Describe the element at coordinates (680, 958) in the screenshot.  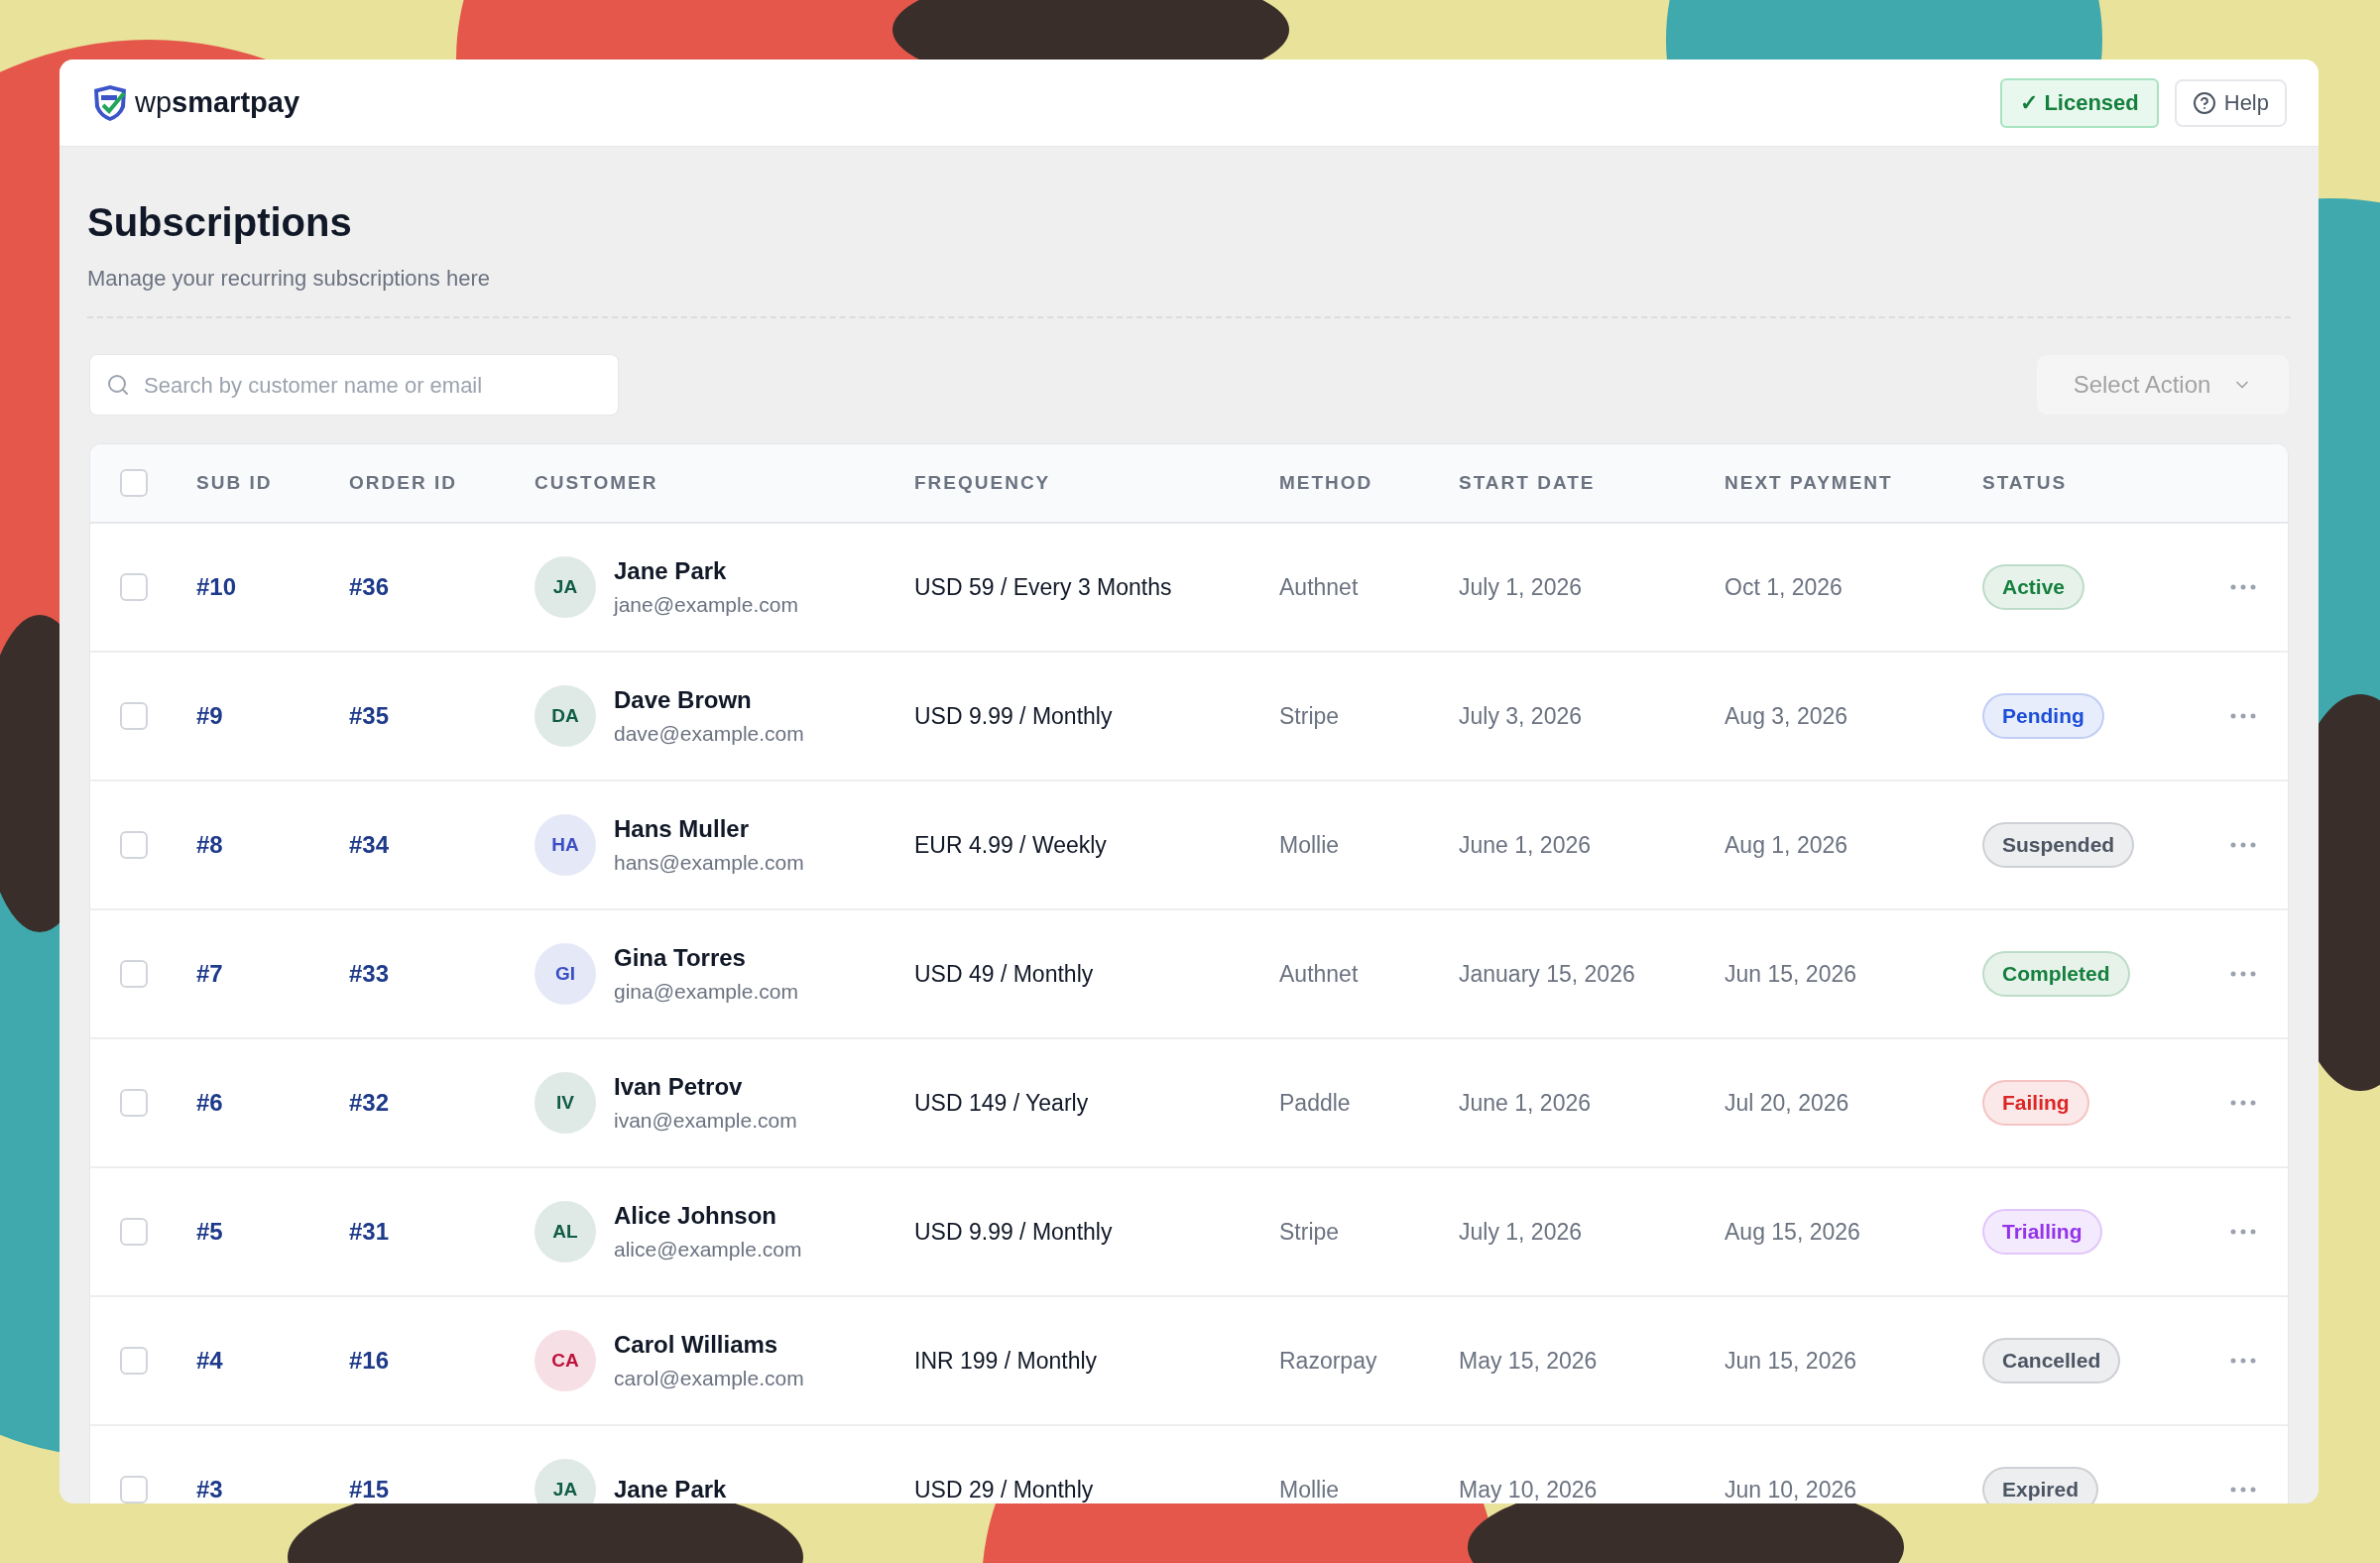
I see `customer-name: Gina Torres` at that location.